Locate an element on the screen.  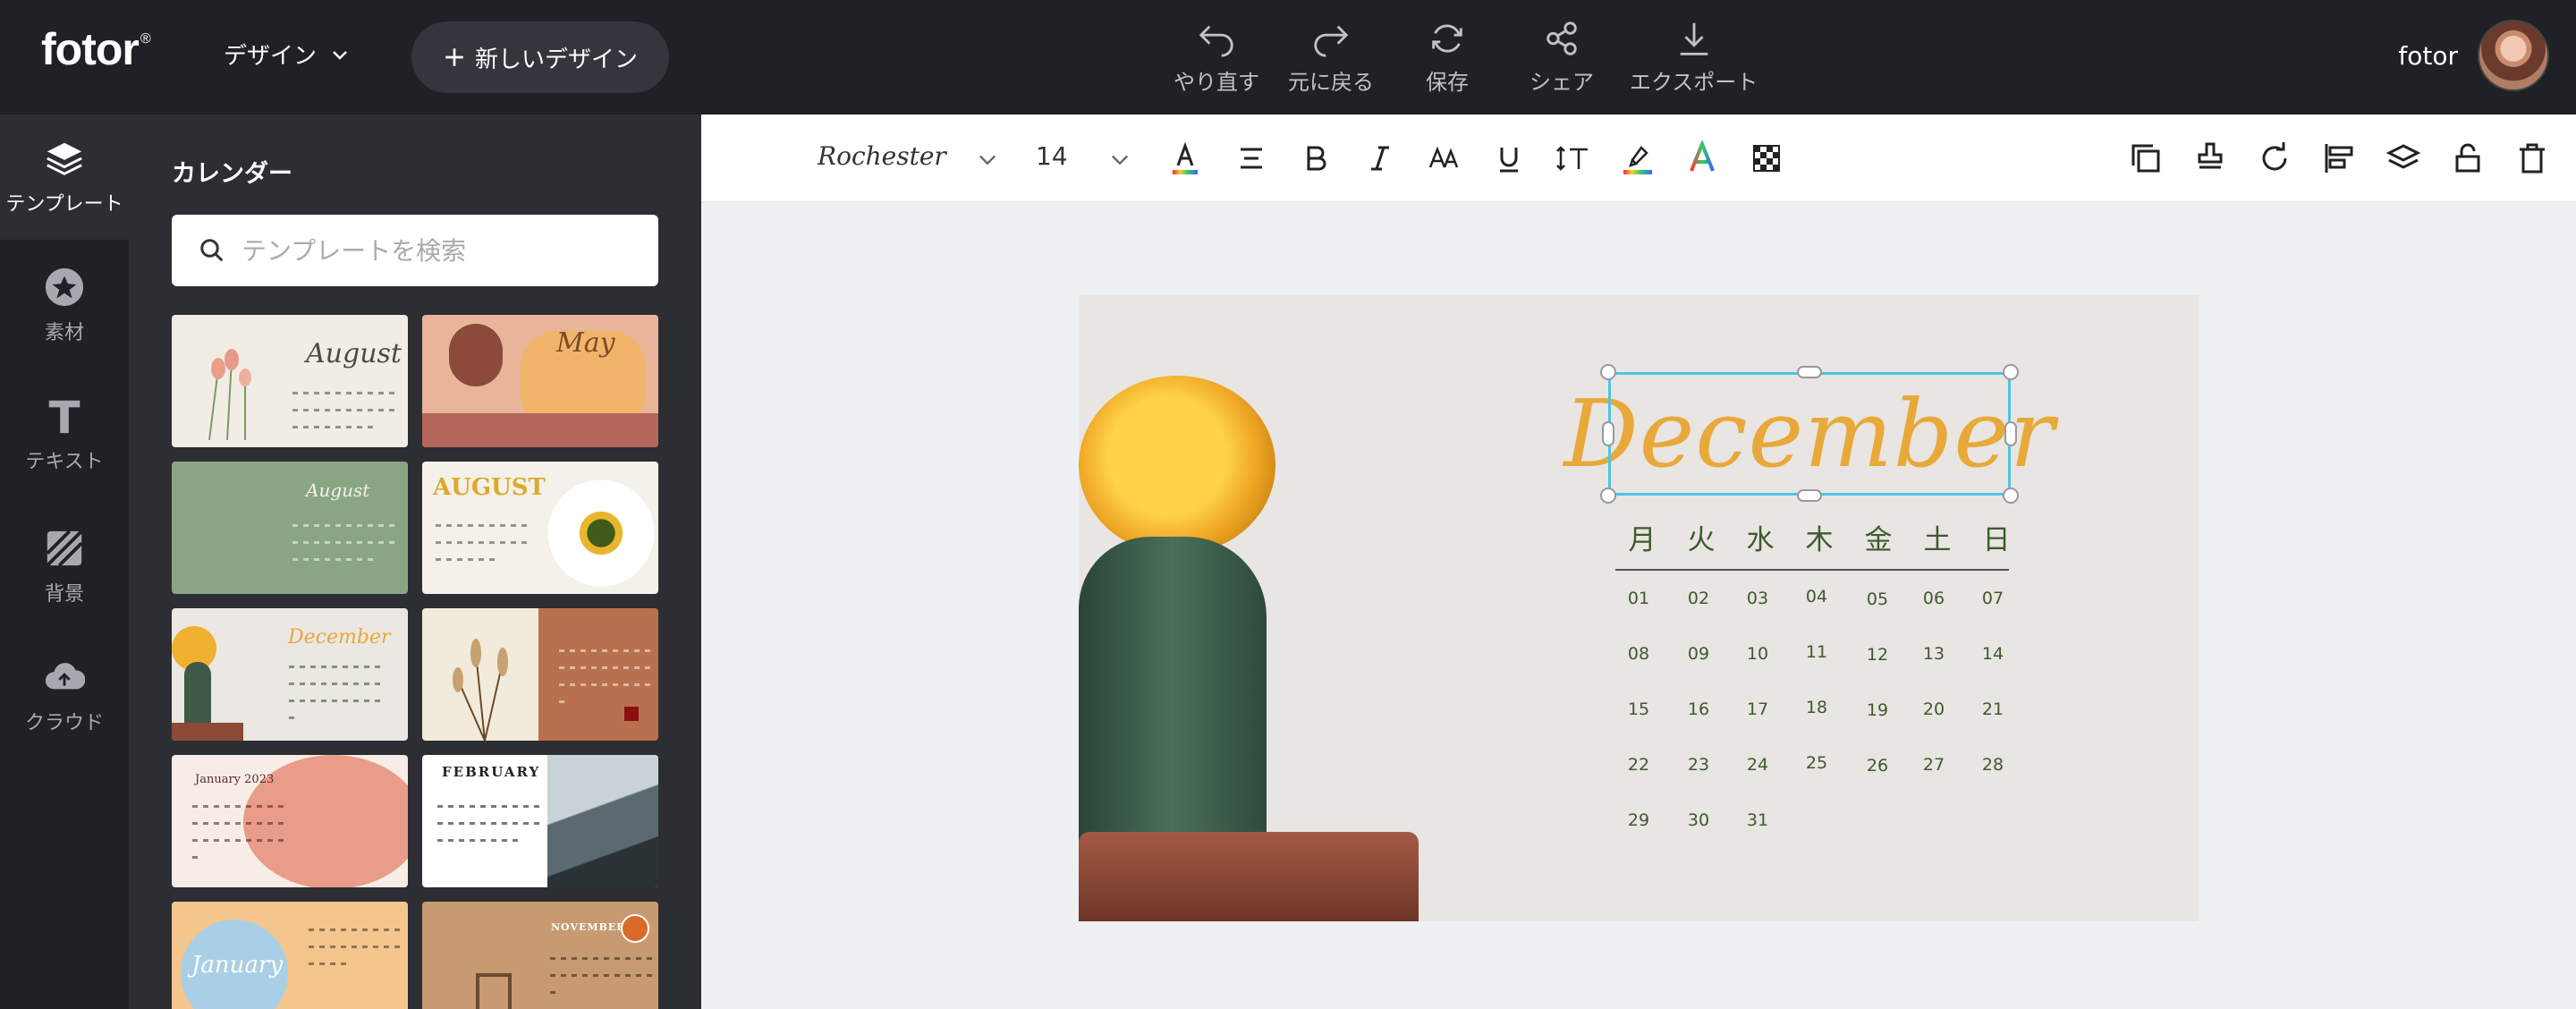
template-thumb: May is located at coordinates (540, 381).